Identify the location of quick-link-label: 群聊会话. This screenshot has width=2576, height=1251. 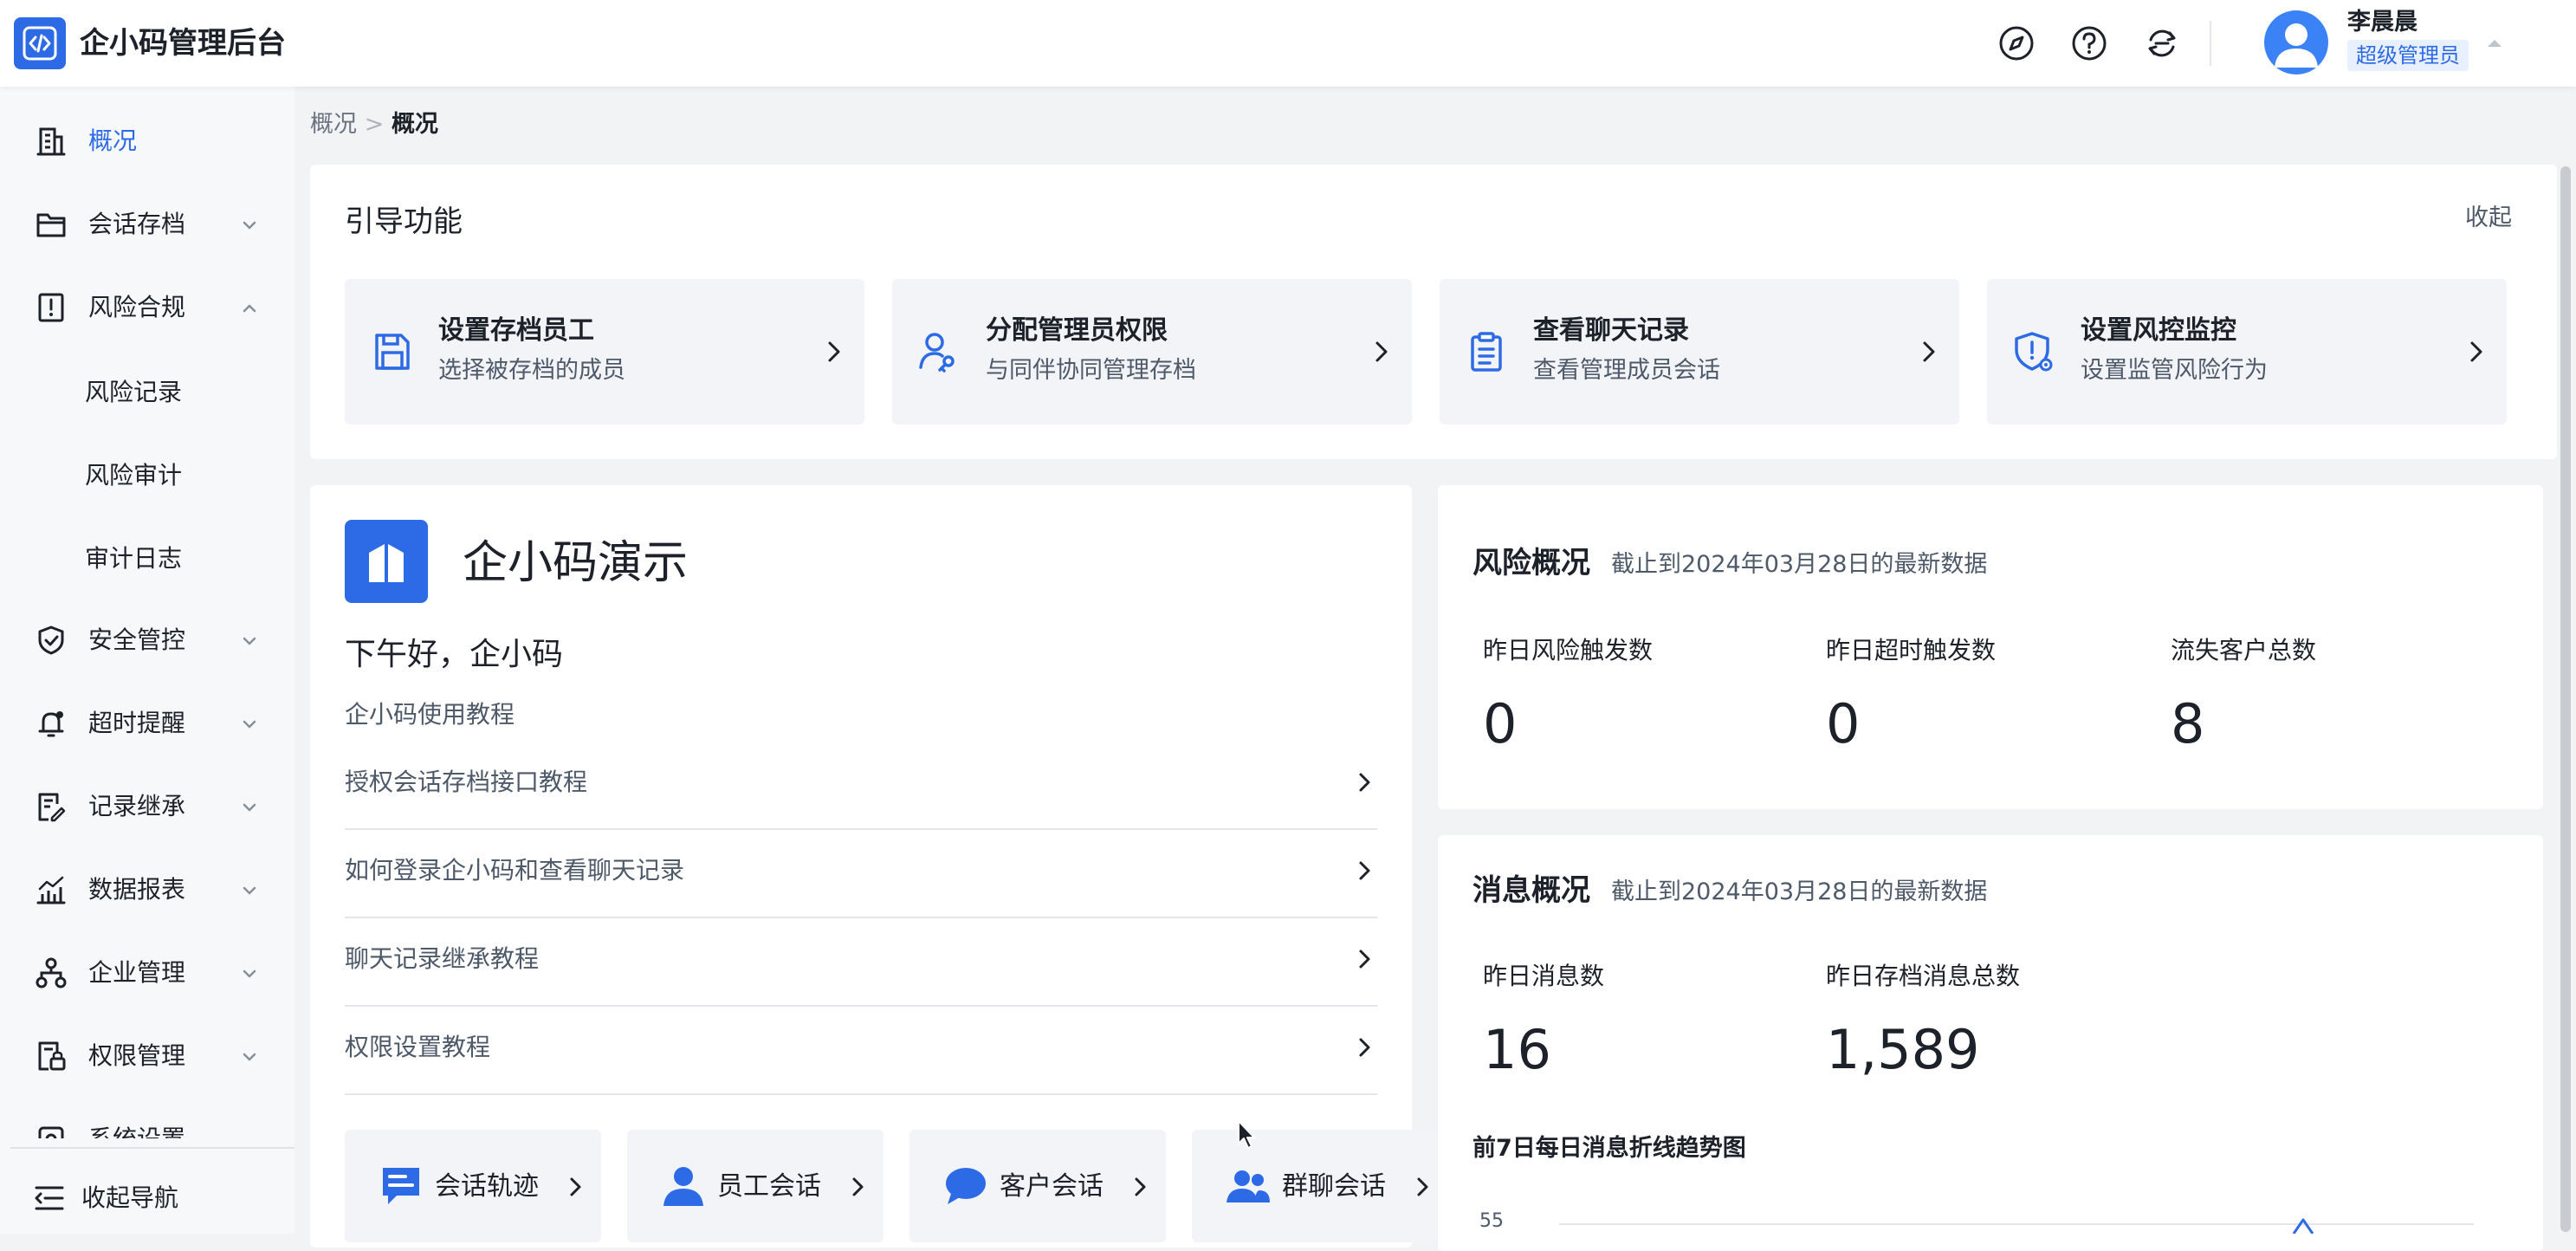
(1334, 1186).